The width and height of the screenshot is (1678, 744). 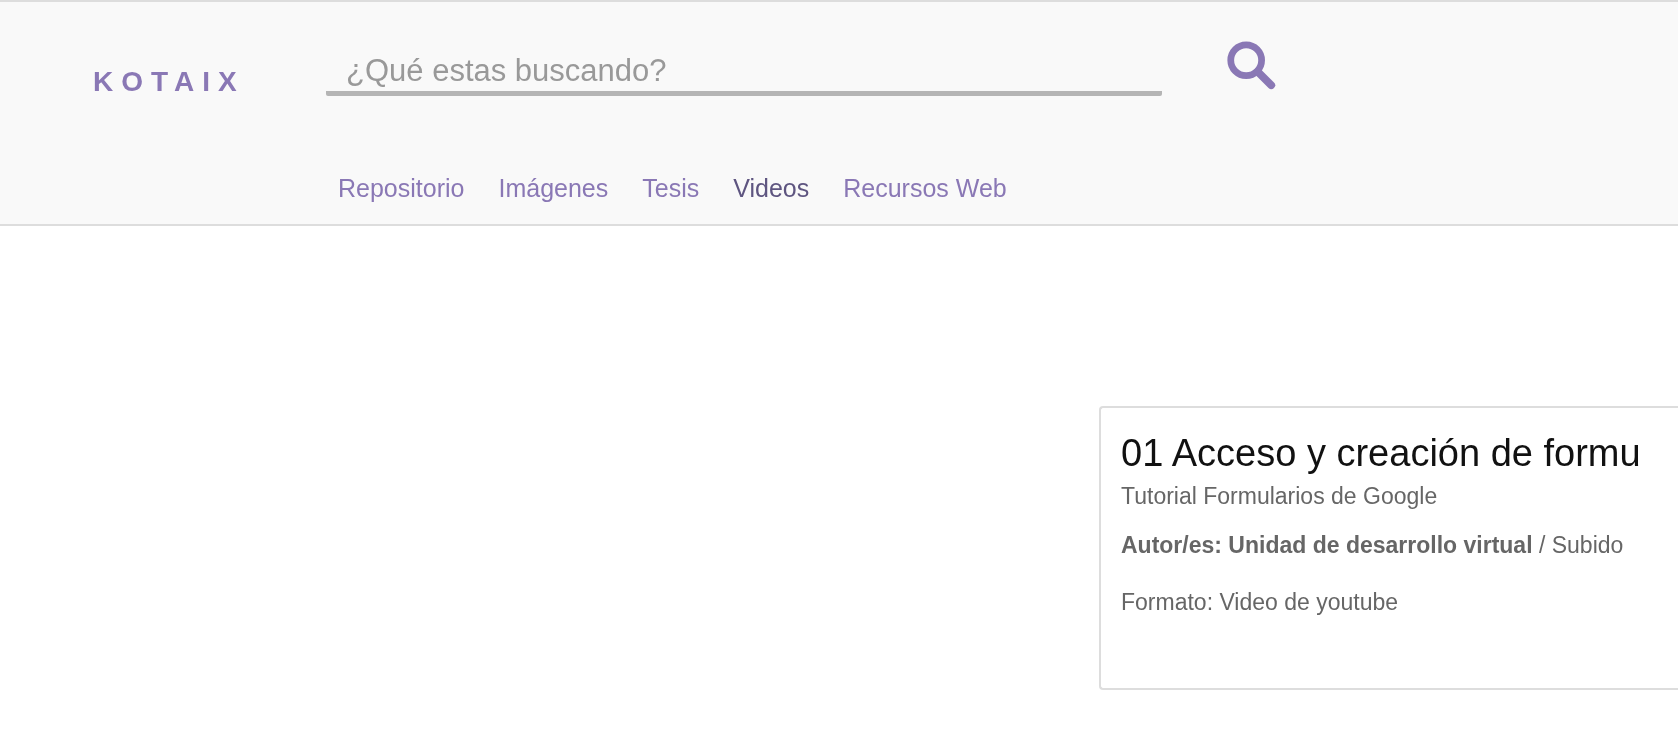 I want to click on nav-tab: Tesis, so click(x=671, y=188).